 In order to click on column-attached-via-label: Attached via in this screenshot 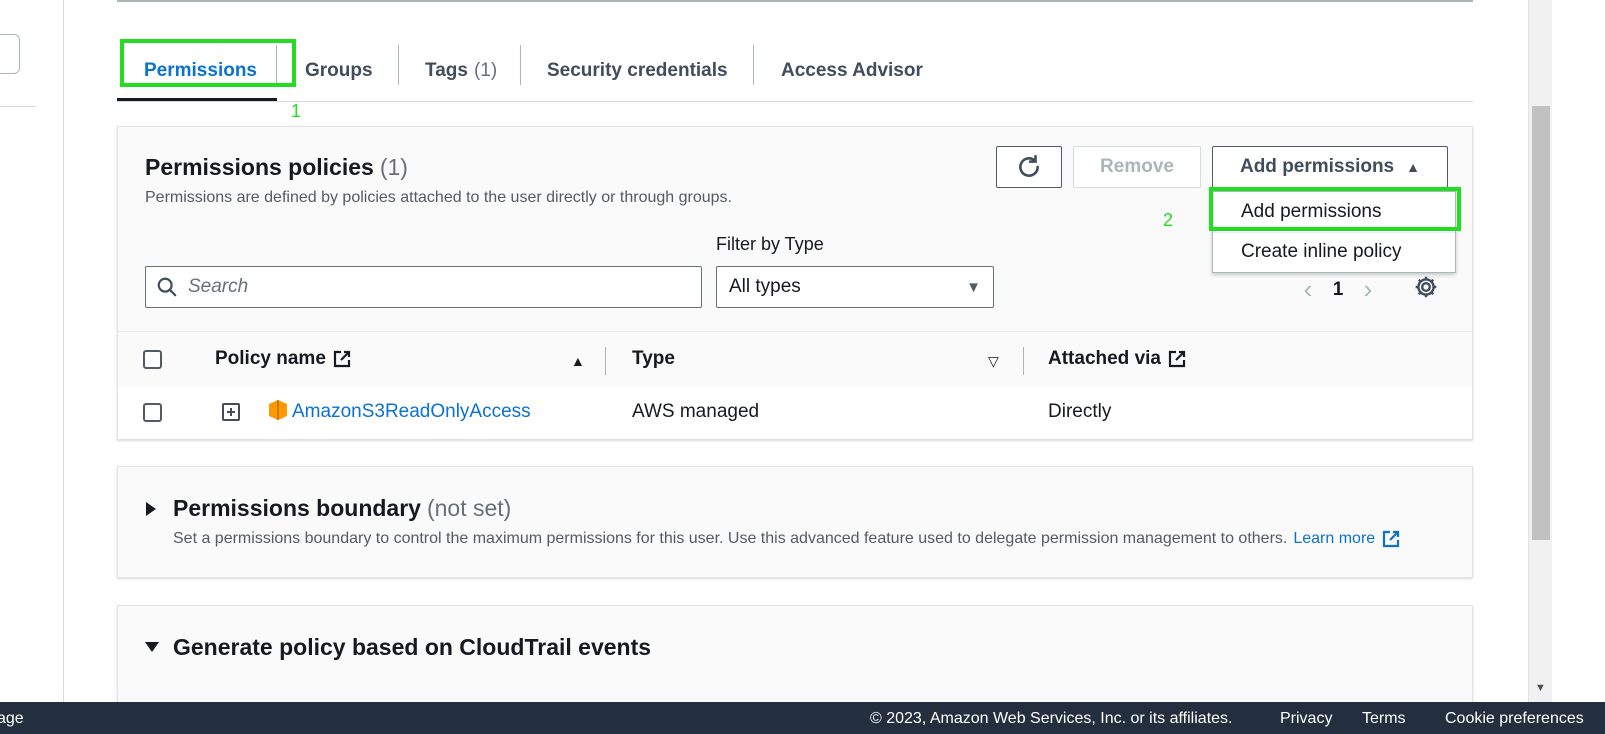, I will do `click(1104, 358)`.